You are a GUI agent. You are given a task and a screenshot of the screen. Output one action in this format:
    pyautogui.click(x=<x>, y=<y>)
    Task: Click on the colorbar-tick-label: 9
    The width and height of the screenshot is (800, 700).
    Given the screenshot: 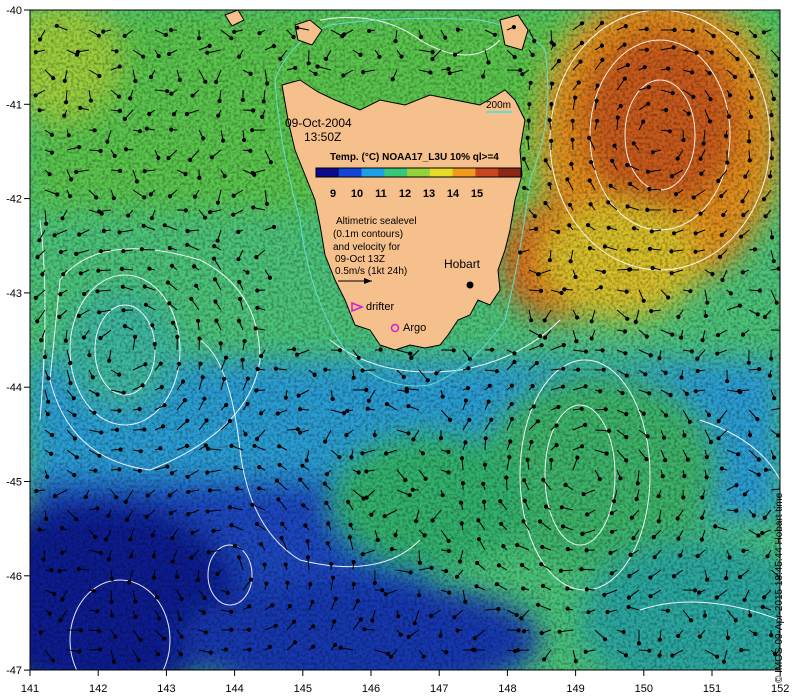 What is the action you would take?
    pyautogui.click(x=333, y=194)
    